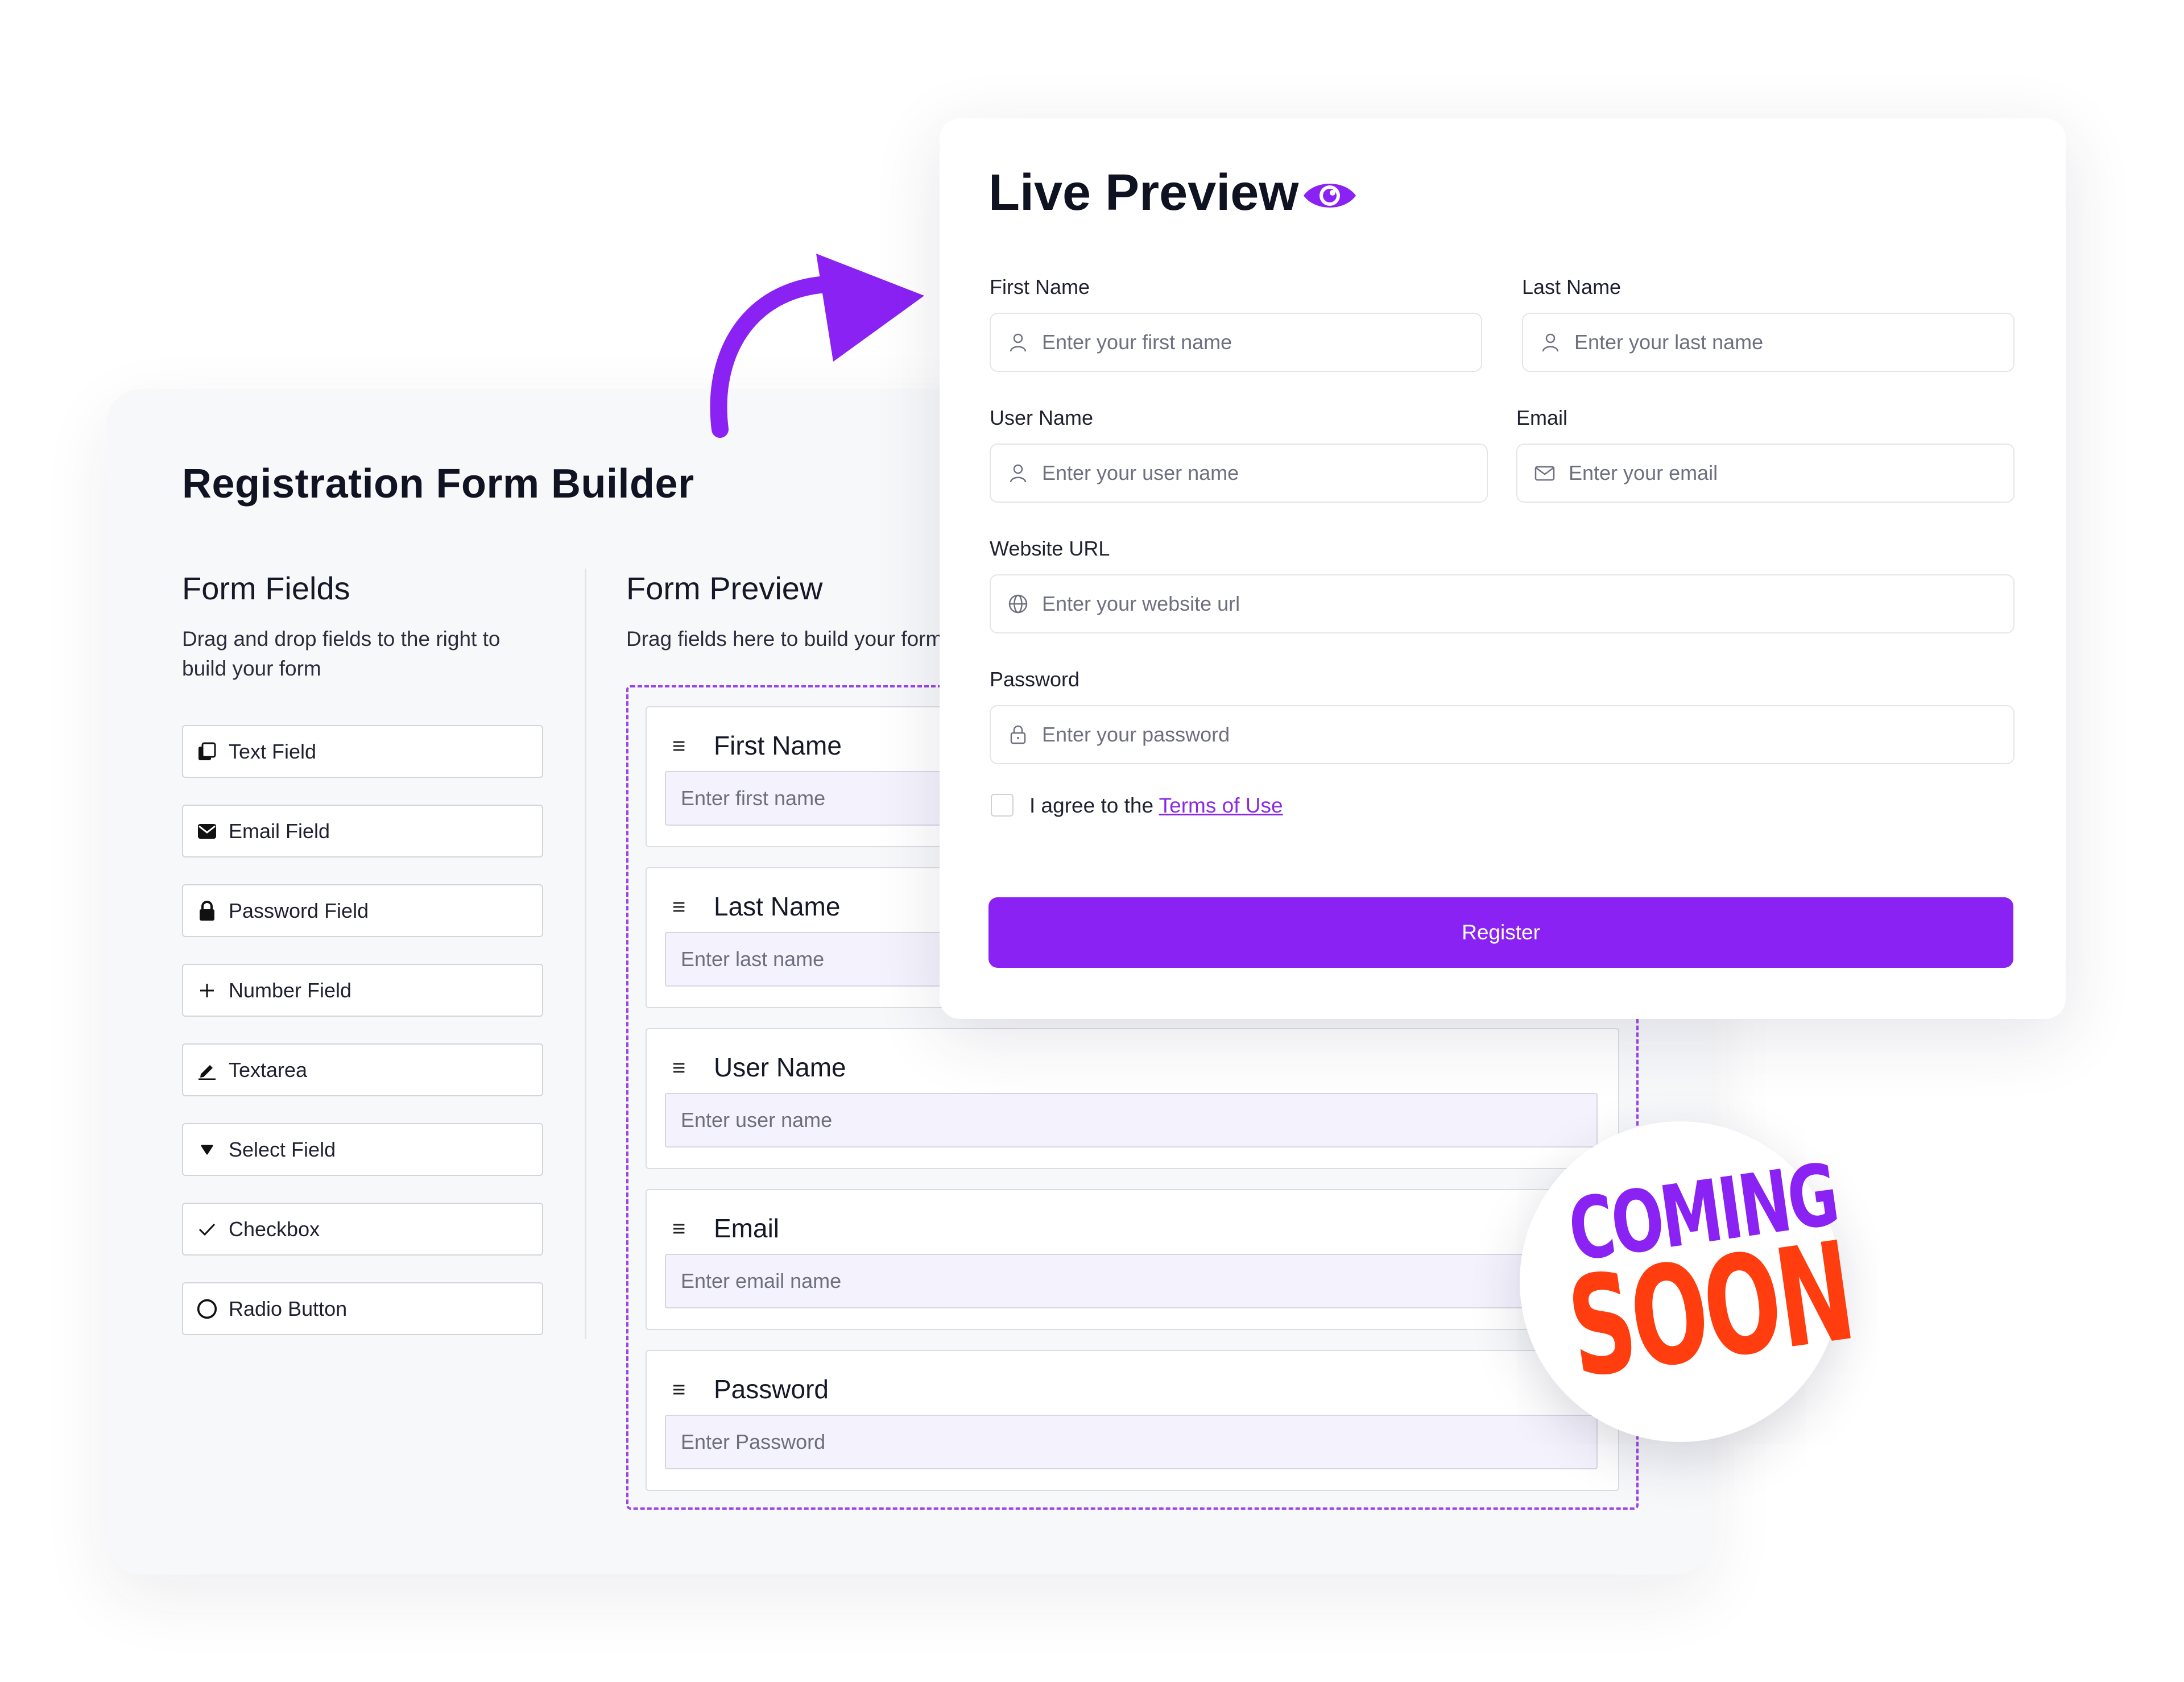  I want to click on textarea-label: Textarea, so click(268, 1070).